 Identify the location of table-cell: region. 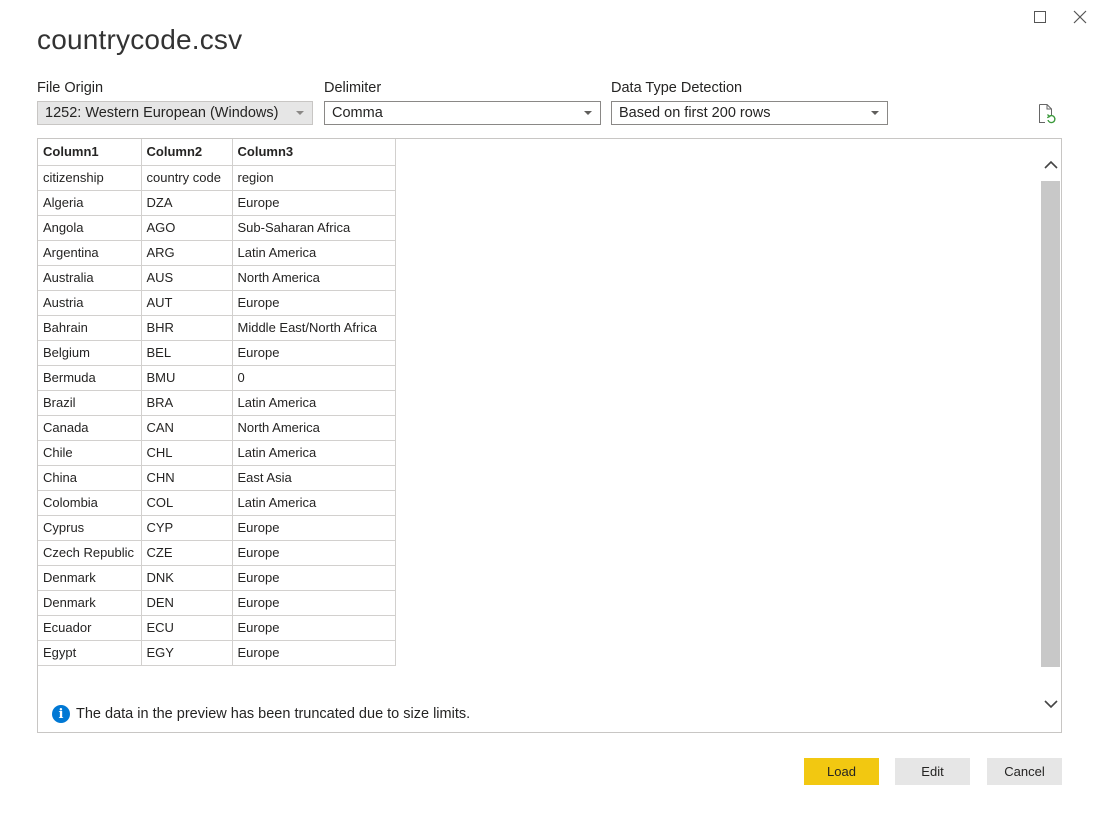
(313, 177).